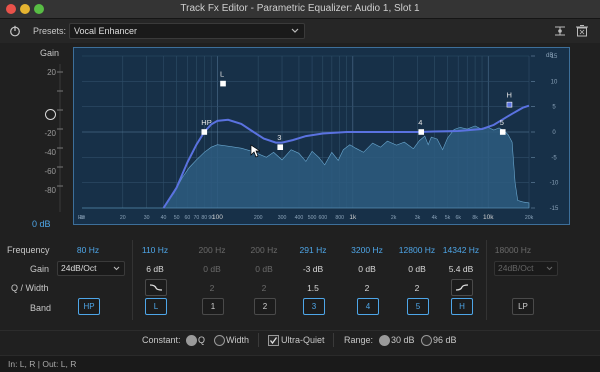 Image resolution: width=600 pixels, height=372 pixels. Describe the element at coordinates (322, 218) in the screenshot. I see `freq-tick-label: 600` at that location.